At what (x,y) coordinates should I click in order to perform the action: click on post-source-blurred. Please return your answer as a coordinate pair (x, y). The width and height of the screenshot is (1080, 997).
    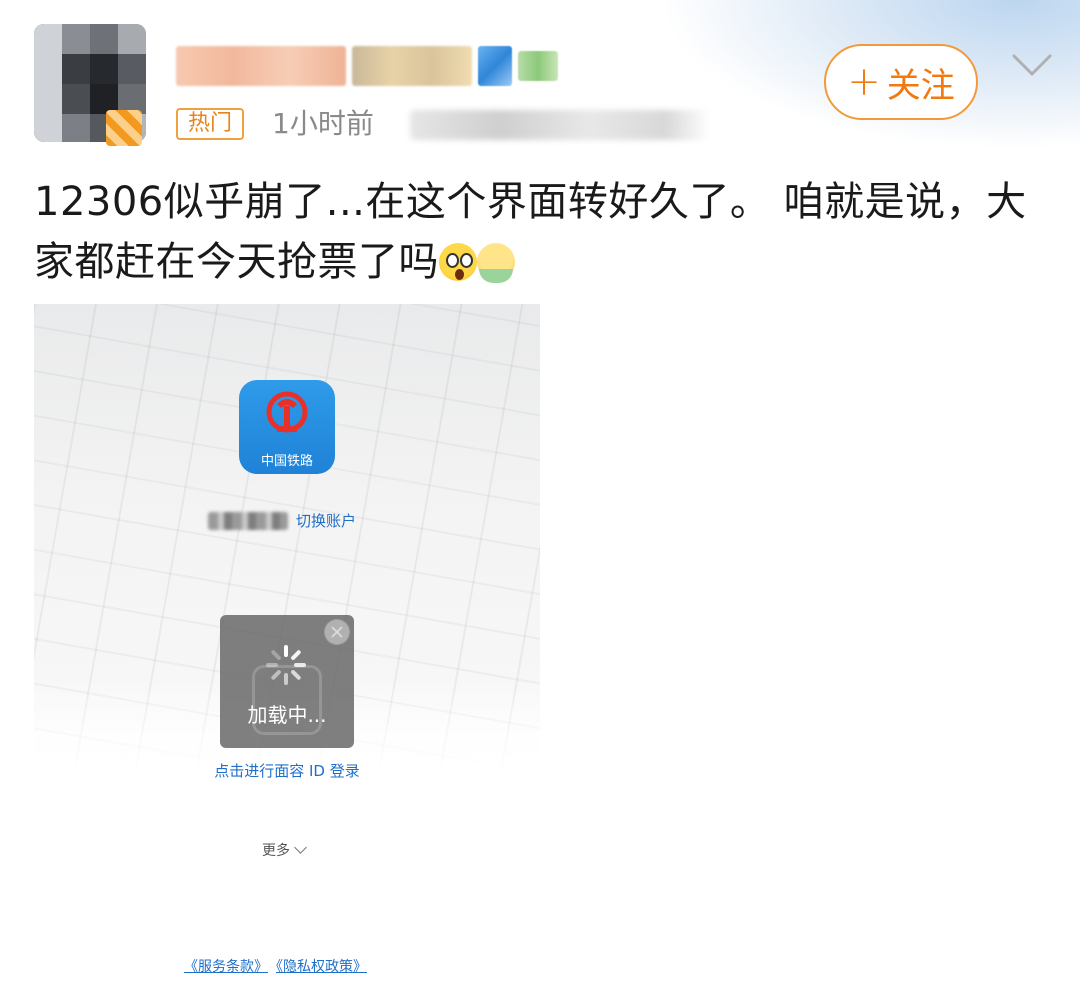
    Looking at the image, I should click on (560, 125).